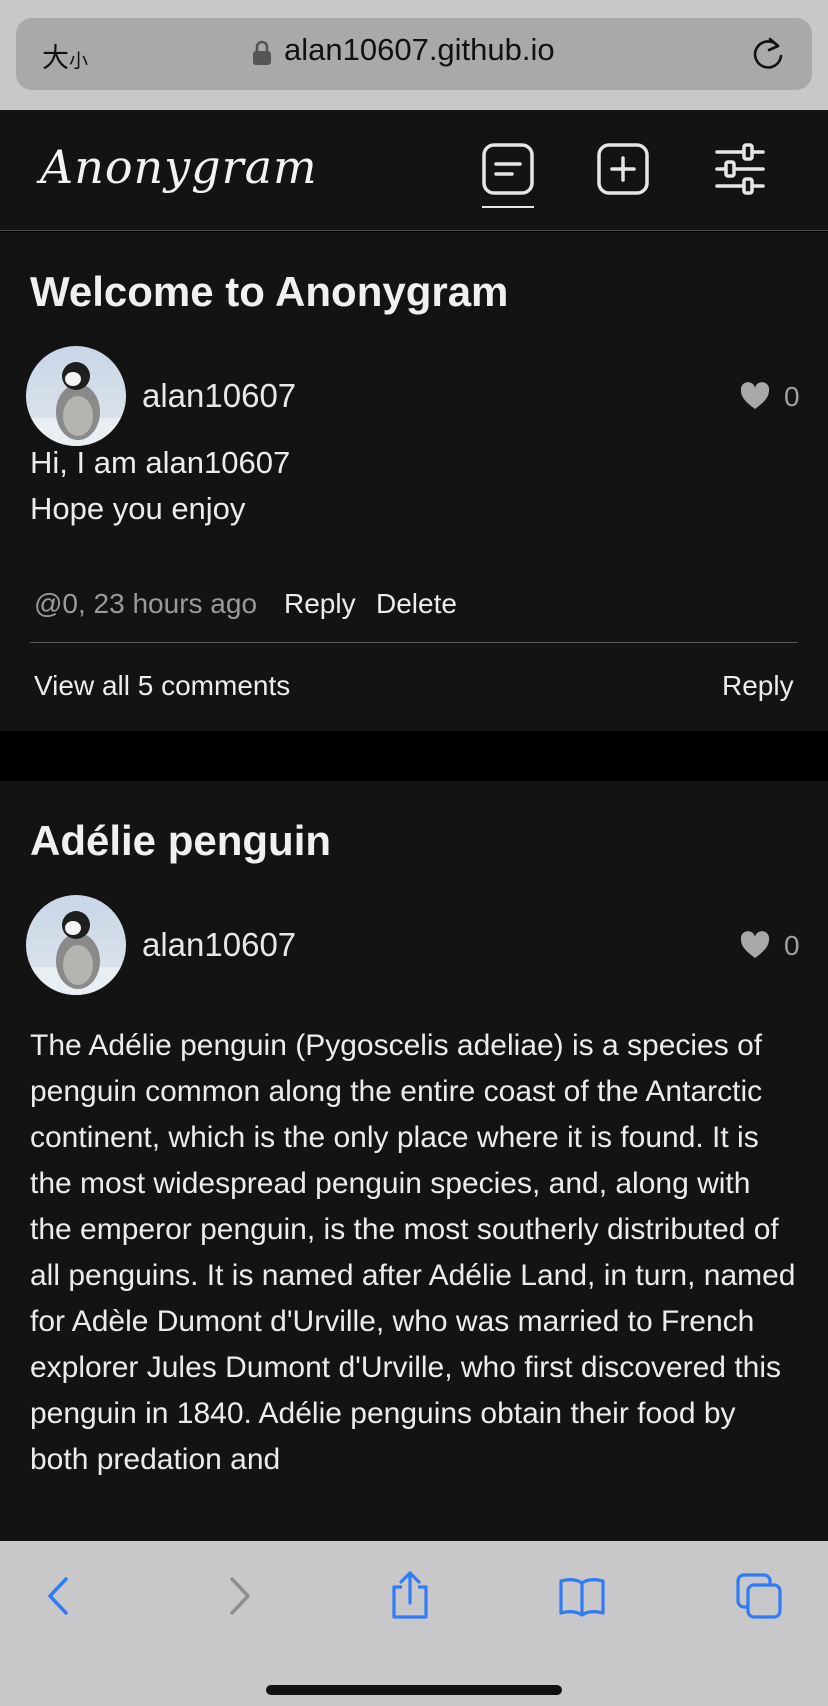 Image resolution: width=828 pixels, height=1706 pixels. What do you see at coordinates (508, 169) in the screenshot?
I see `document-lines-icon` at bounding box center [508, 169].